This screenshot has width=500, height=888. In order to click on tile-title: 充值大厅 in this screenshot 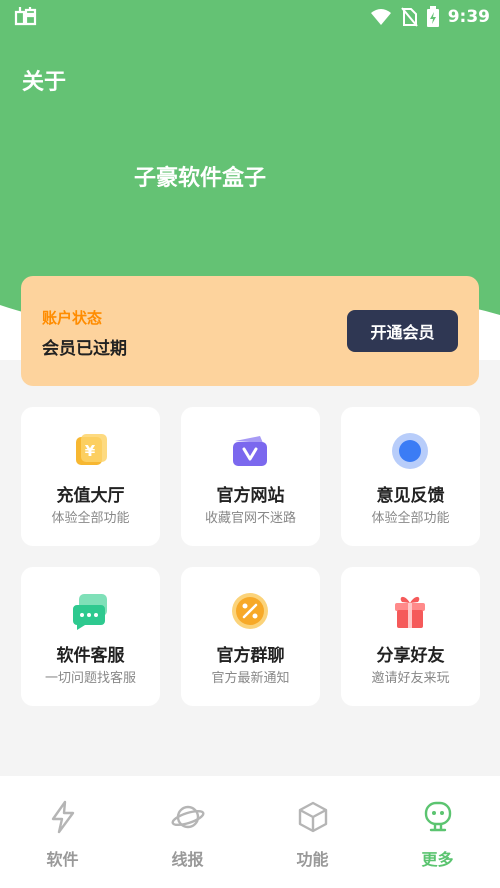, I will do `click(90, 496)`.